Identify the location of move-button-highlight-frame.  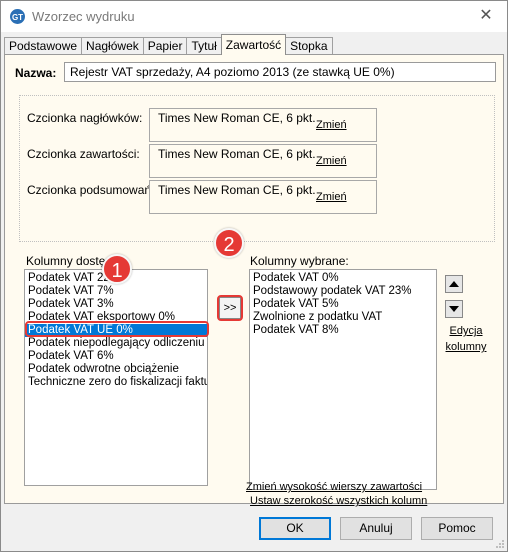
(230, 308).